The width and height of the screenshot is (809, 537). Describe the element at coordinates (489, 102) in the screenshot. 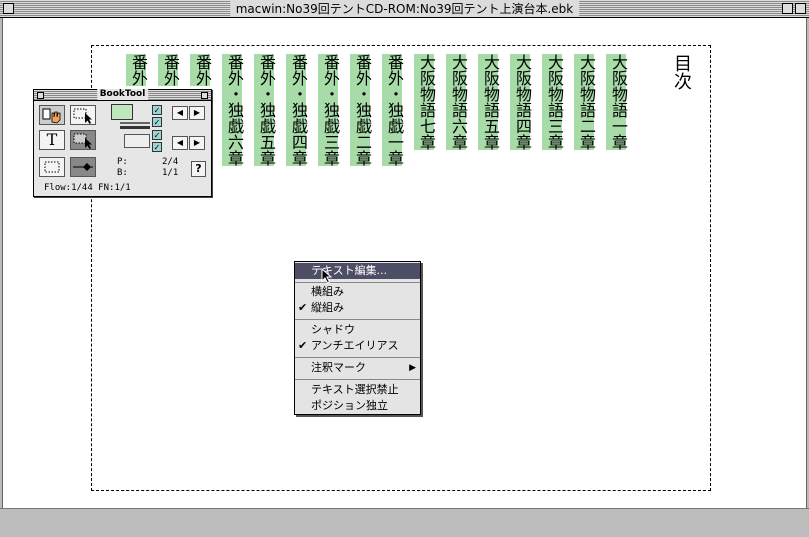

I see `chapter-column-12: 大阪物語五章` at that location.